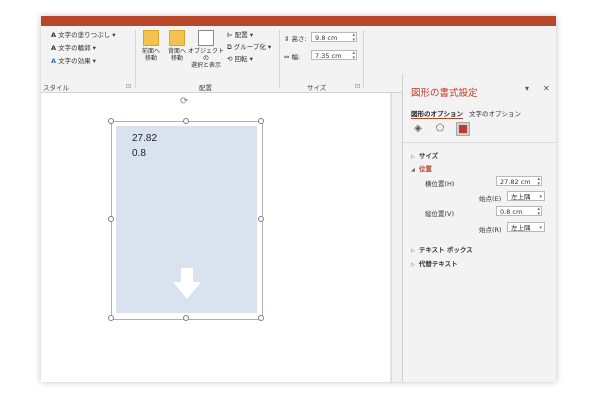  Describe the element at coordinates (261, 318) in the screenshot. I see `resize-handle-bottom-right` at that location.